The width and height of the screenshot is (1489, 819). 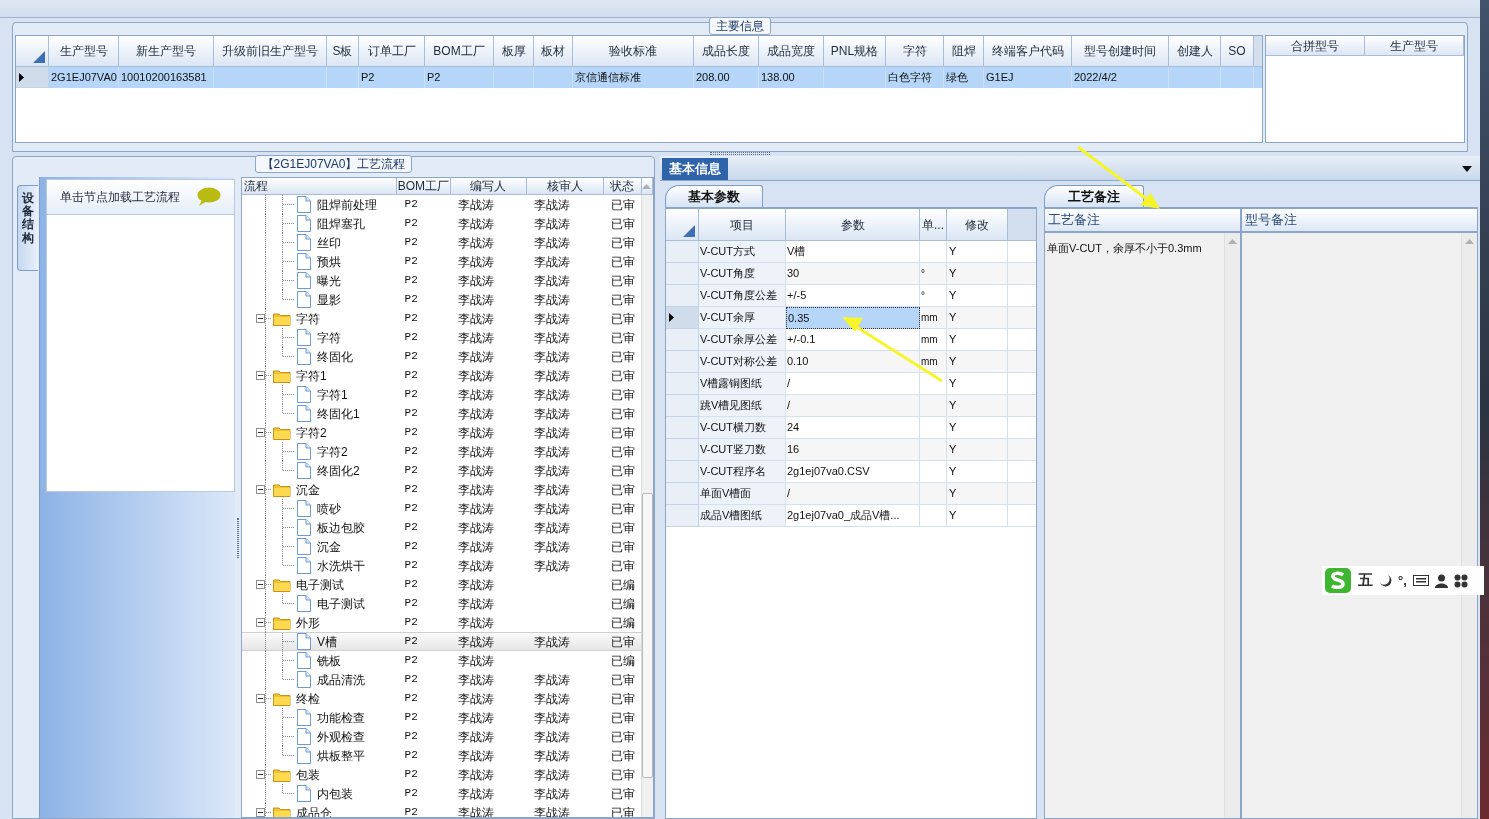 I want to click on column-header: 创建人, so click(x=1195, y=51).